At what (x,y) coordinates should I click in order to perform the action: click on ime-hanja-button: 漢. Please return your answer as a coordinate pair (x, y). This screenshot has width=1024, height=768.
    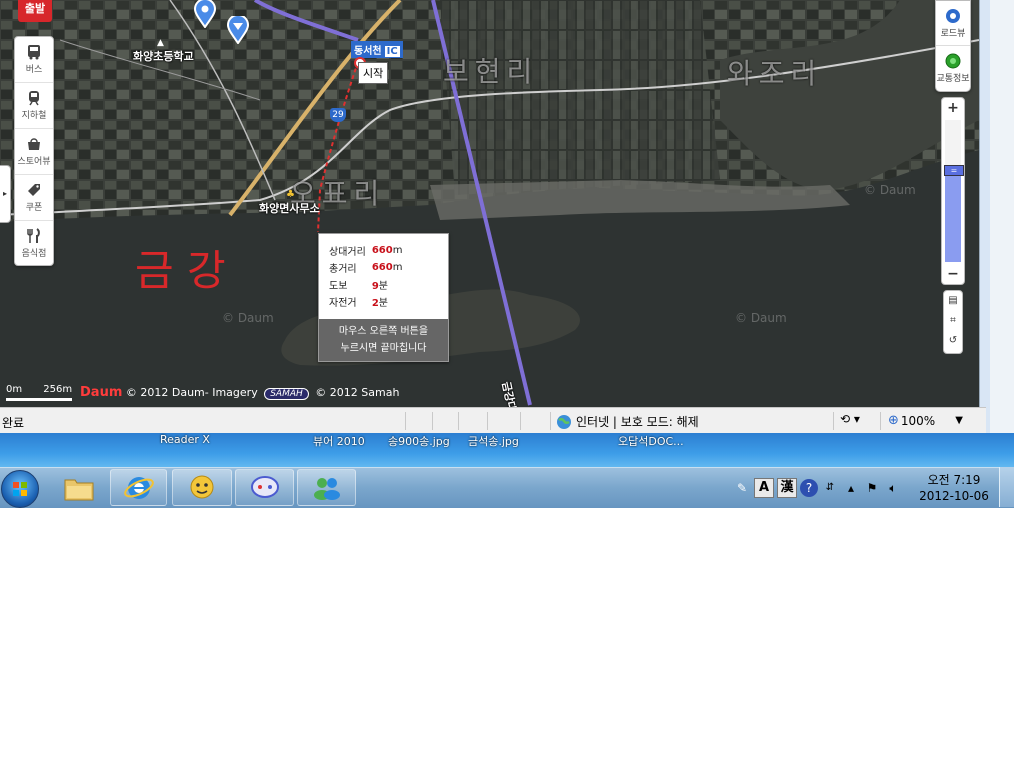
    Looking at the image, I should click on (787, 488).